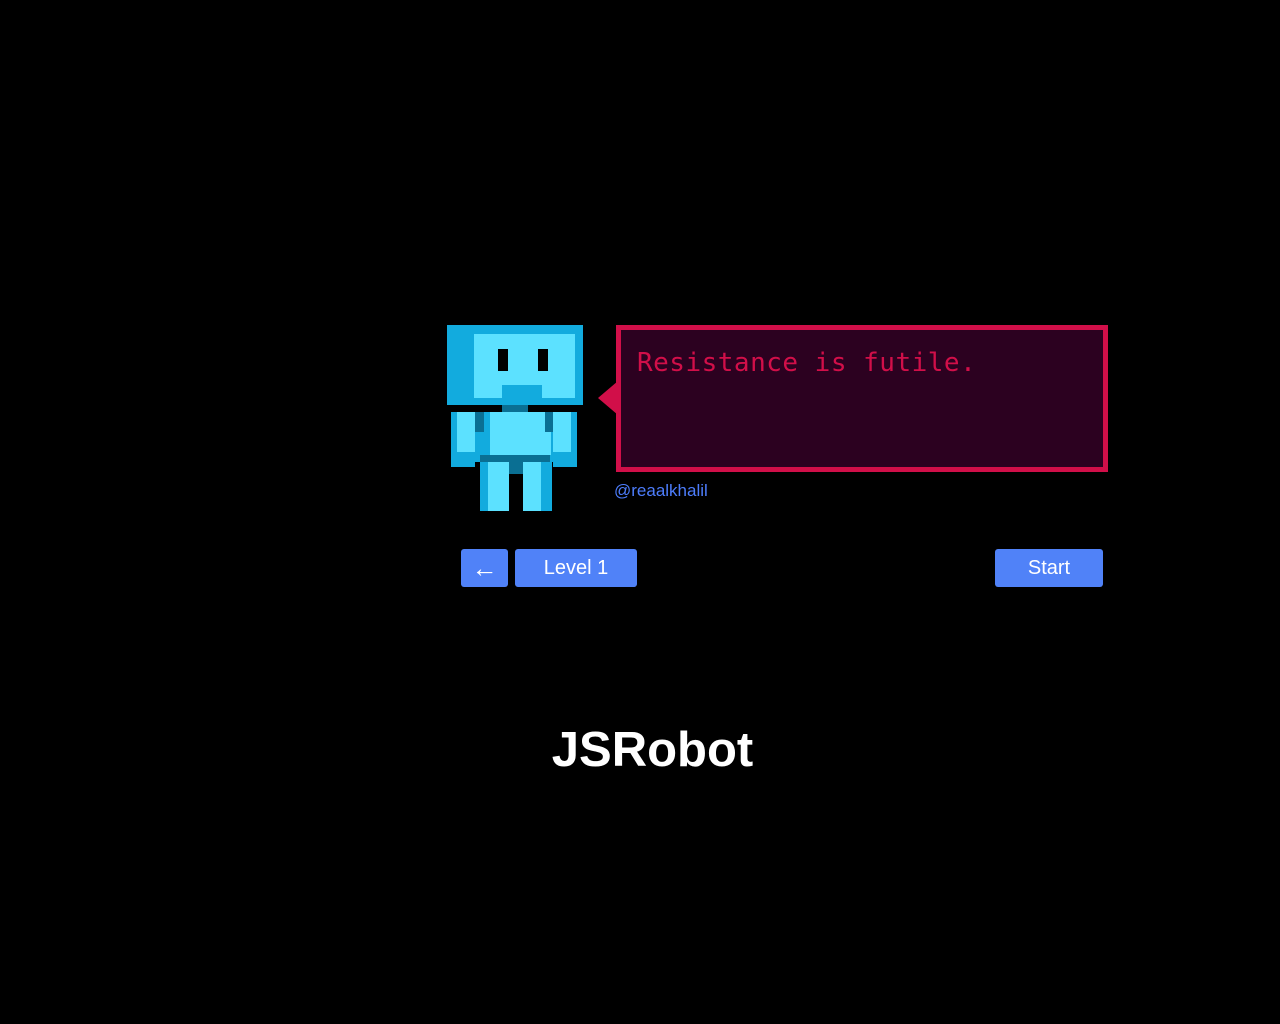 This screenshot has height=1024, width=1280. Describe the element at coordinates (661, 491) in the screenshot. I see `author-link: @reaalkhalil` at that location.